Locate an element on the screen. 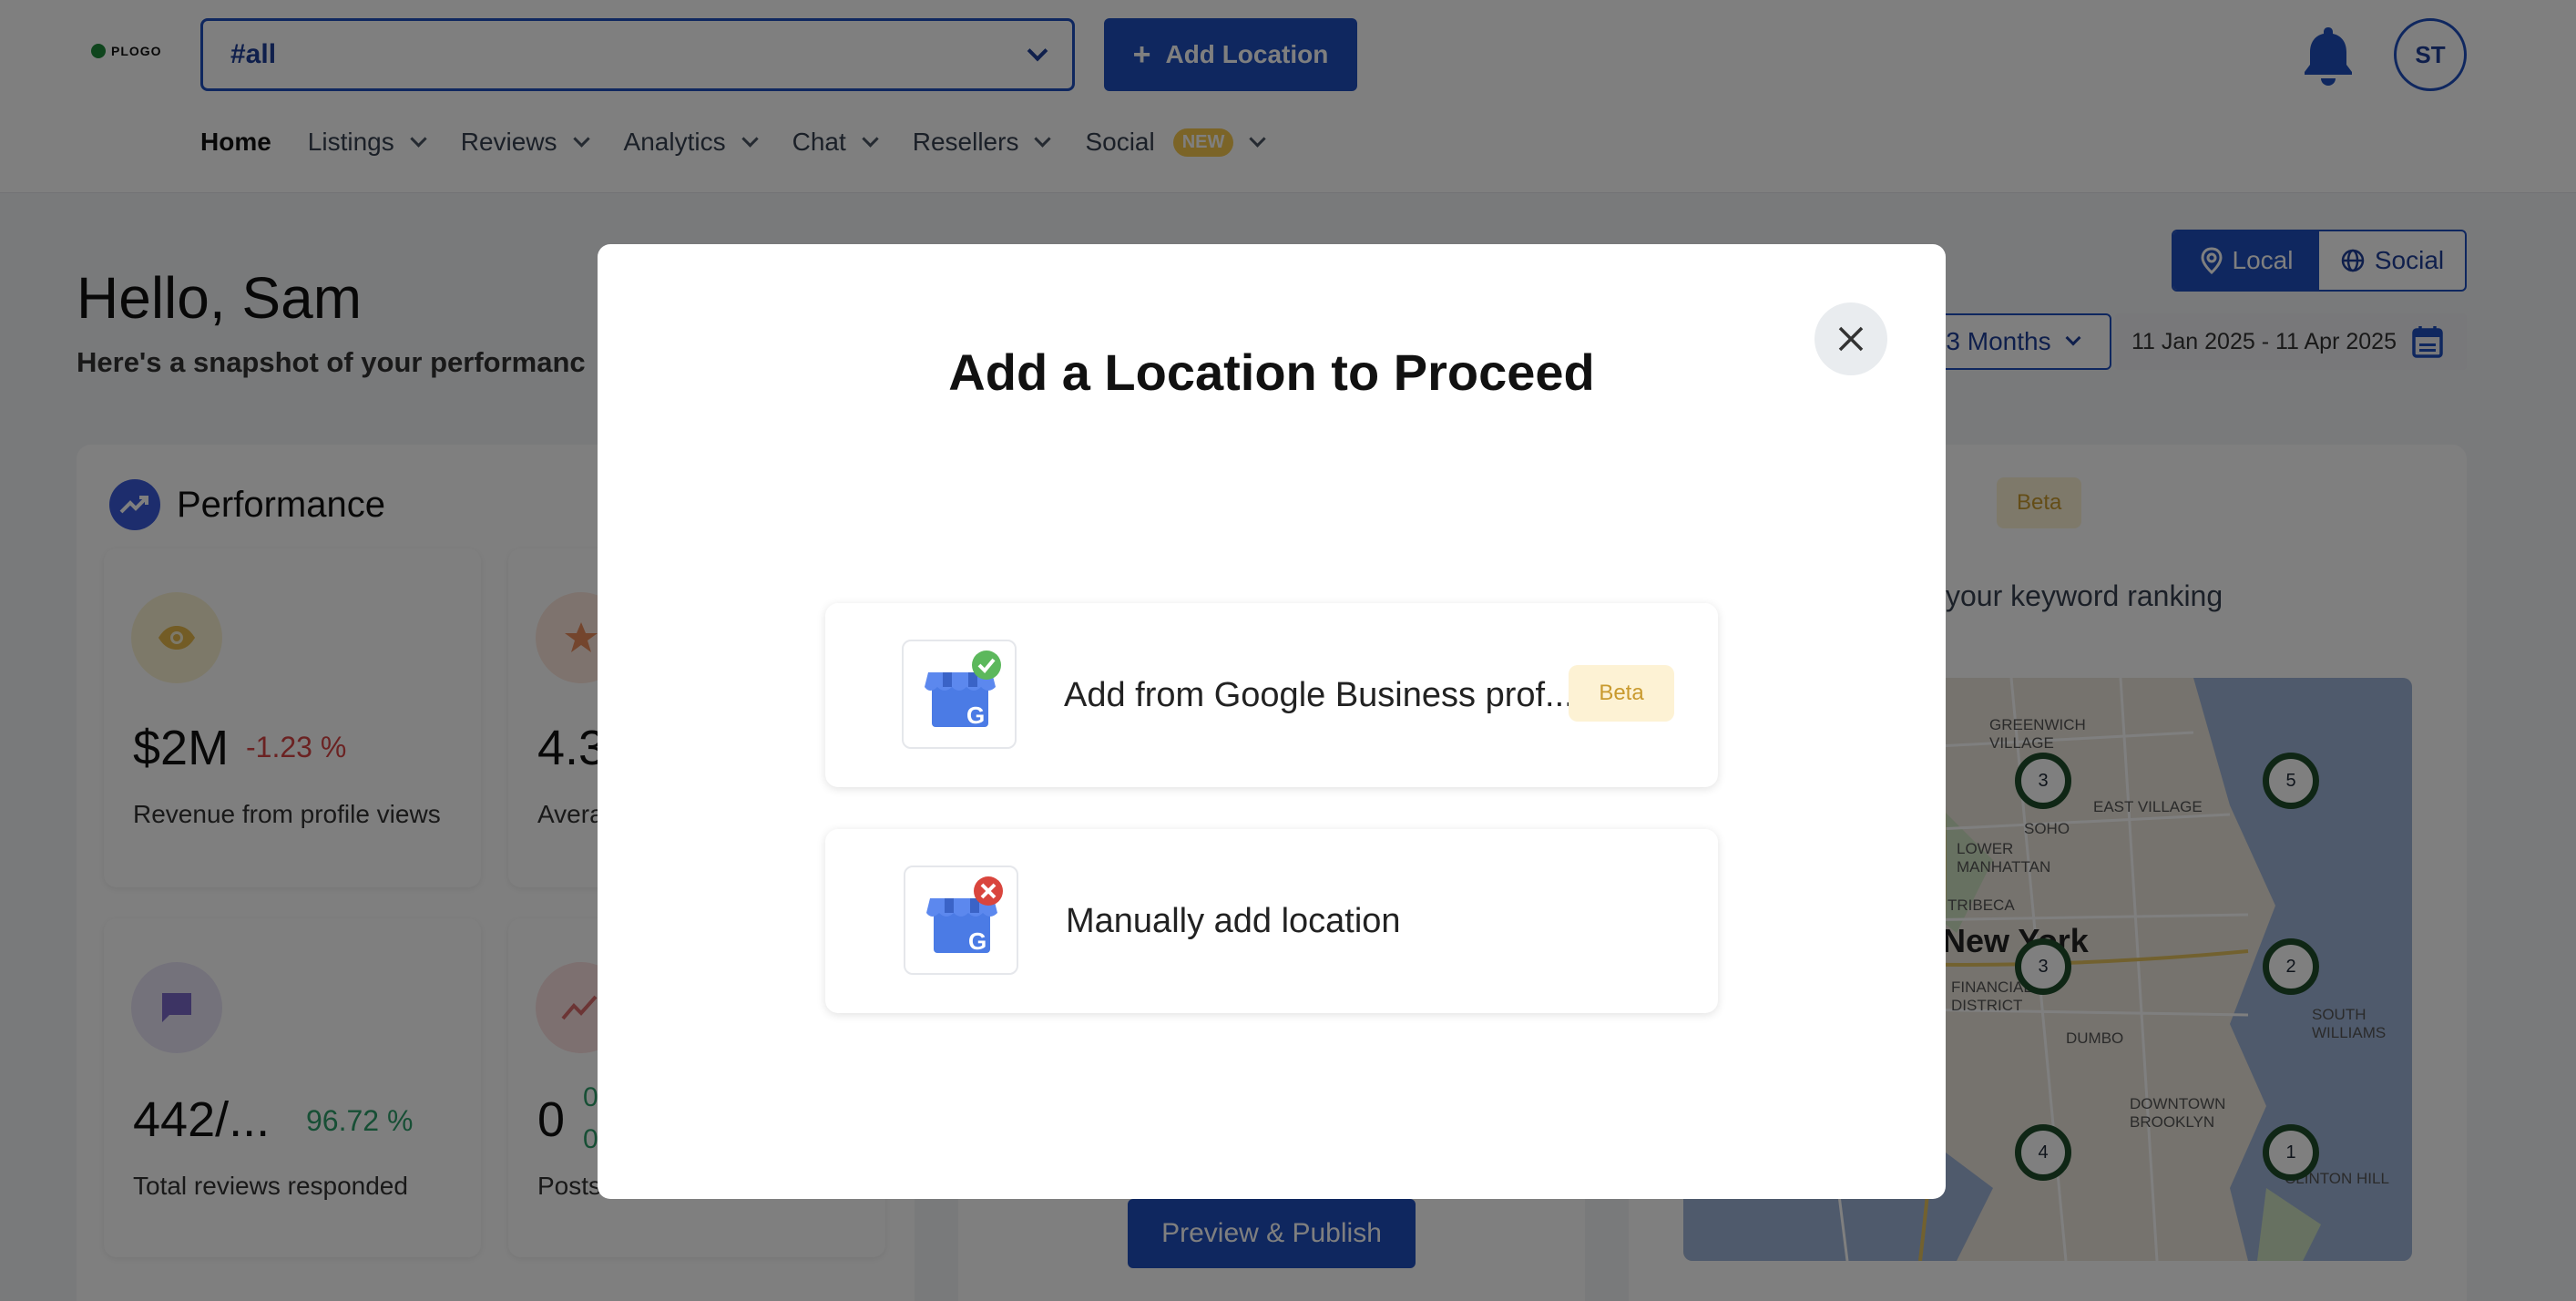 Image resolution: width=2576 pixels, height=1301 pixels. manual-add-option: G Manually add location is located at coordinates (1272, 921).